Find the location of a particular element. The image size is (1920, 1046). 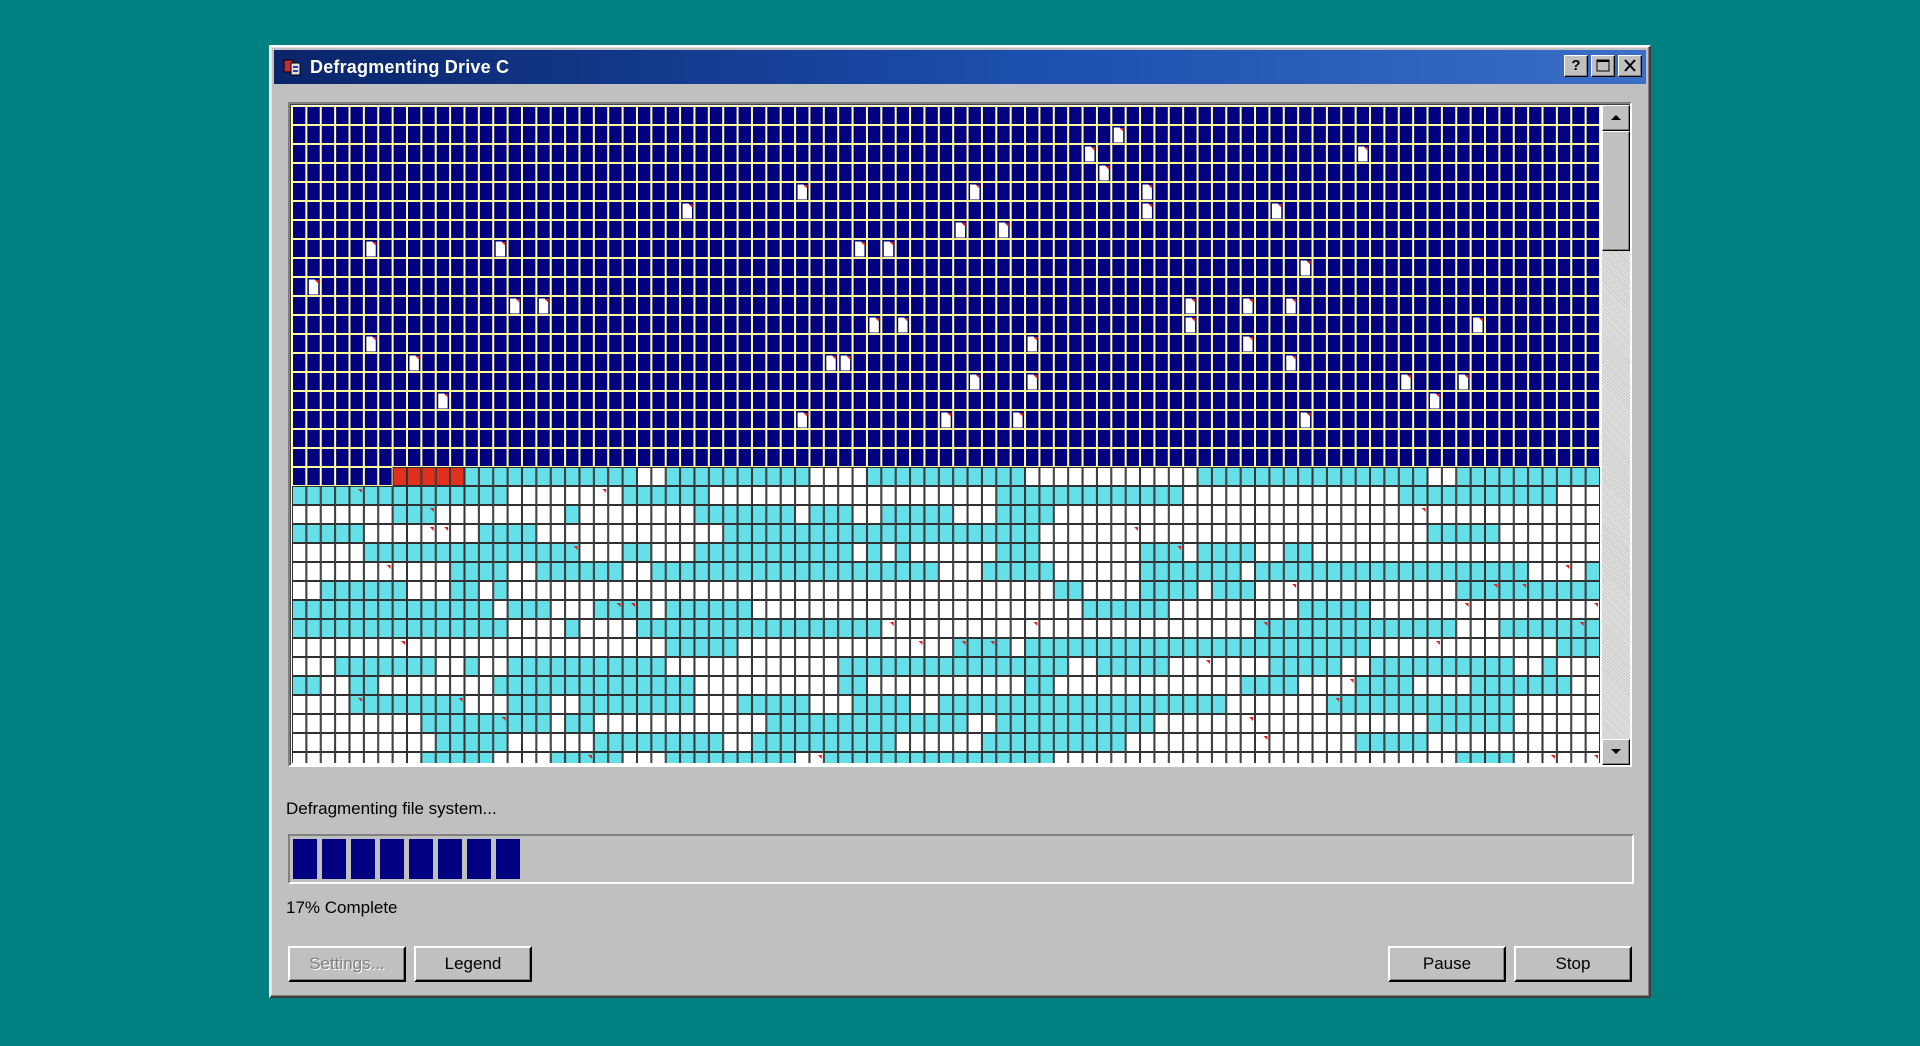

stop-button: Stop is located at coordinates (1573, 964).